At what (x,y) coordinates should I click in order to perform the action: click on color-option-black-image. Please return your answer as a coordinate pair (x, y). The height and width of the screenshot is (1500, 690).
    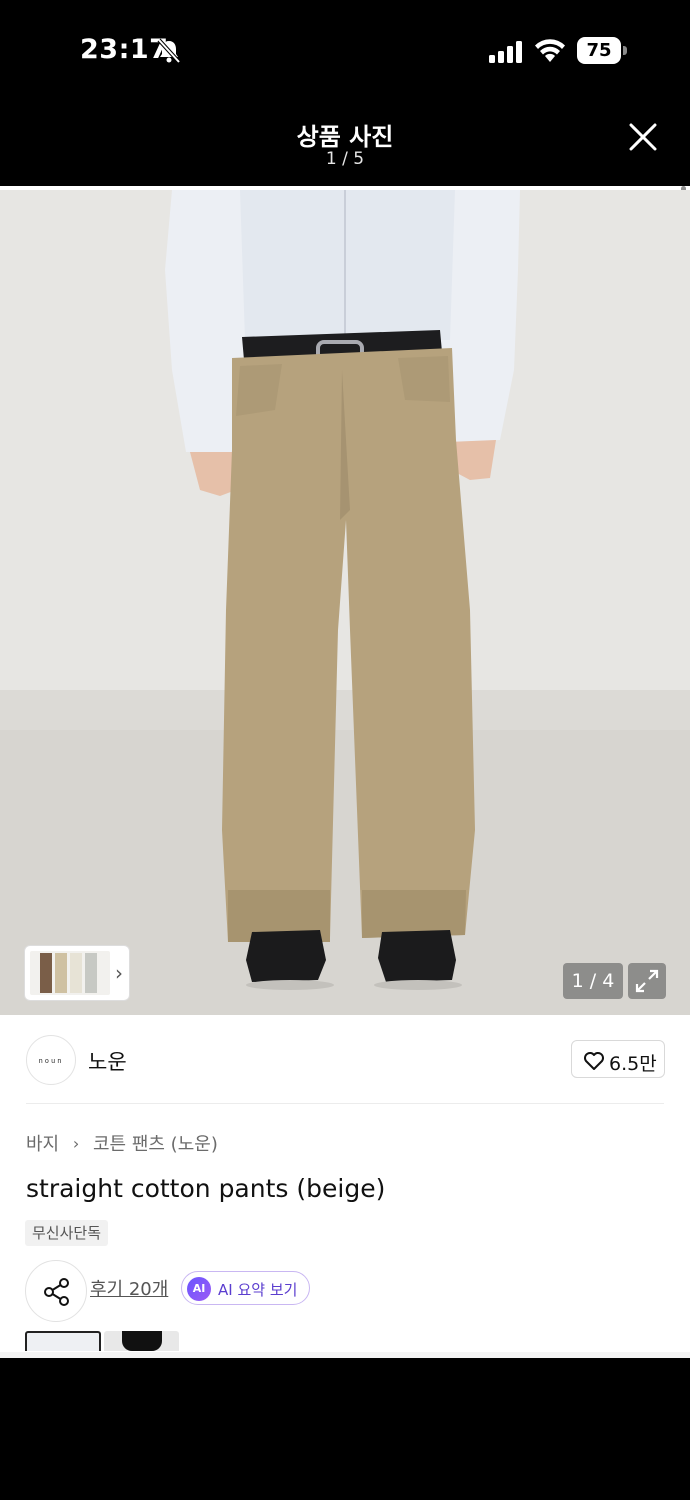
    Looking at the image, I should click on (142, 1341).